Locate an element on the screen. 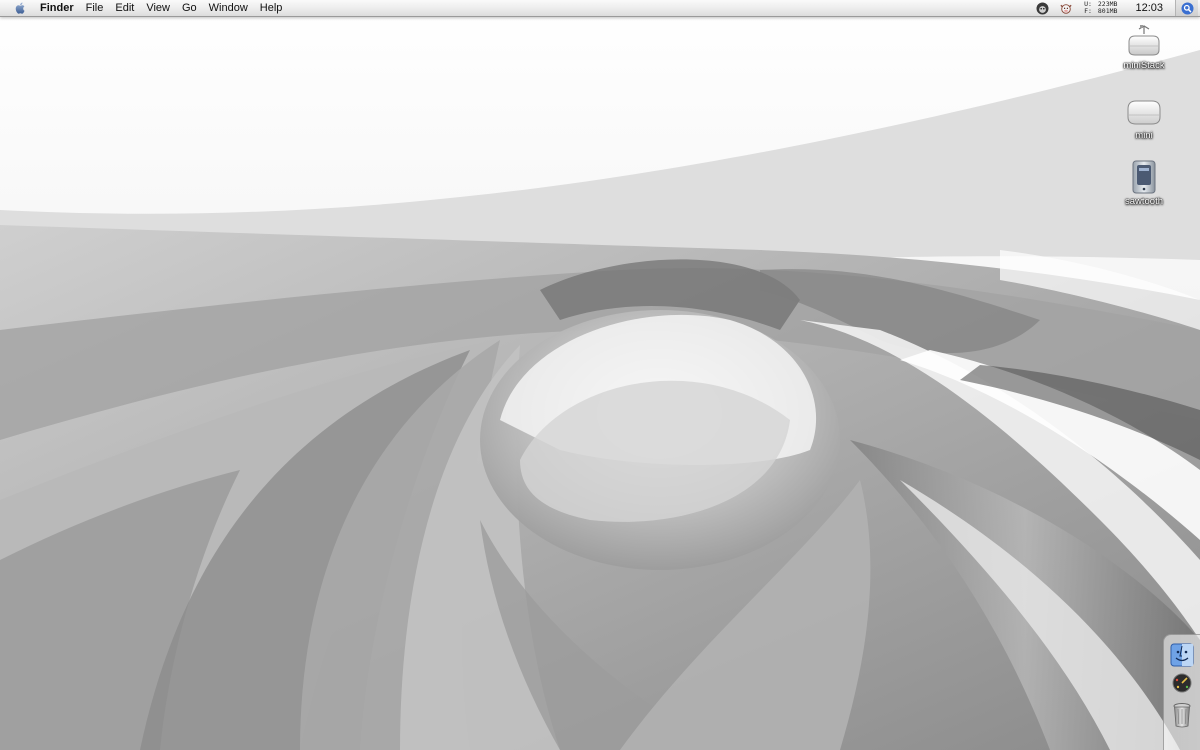 This screenshot has width=1200, height=750. menu-app-finder: Finder is located at coordinates (60, 8).